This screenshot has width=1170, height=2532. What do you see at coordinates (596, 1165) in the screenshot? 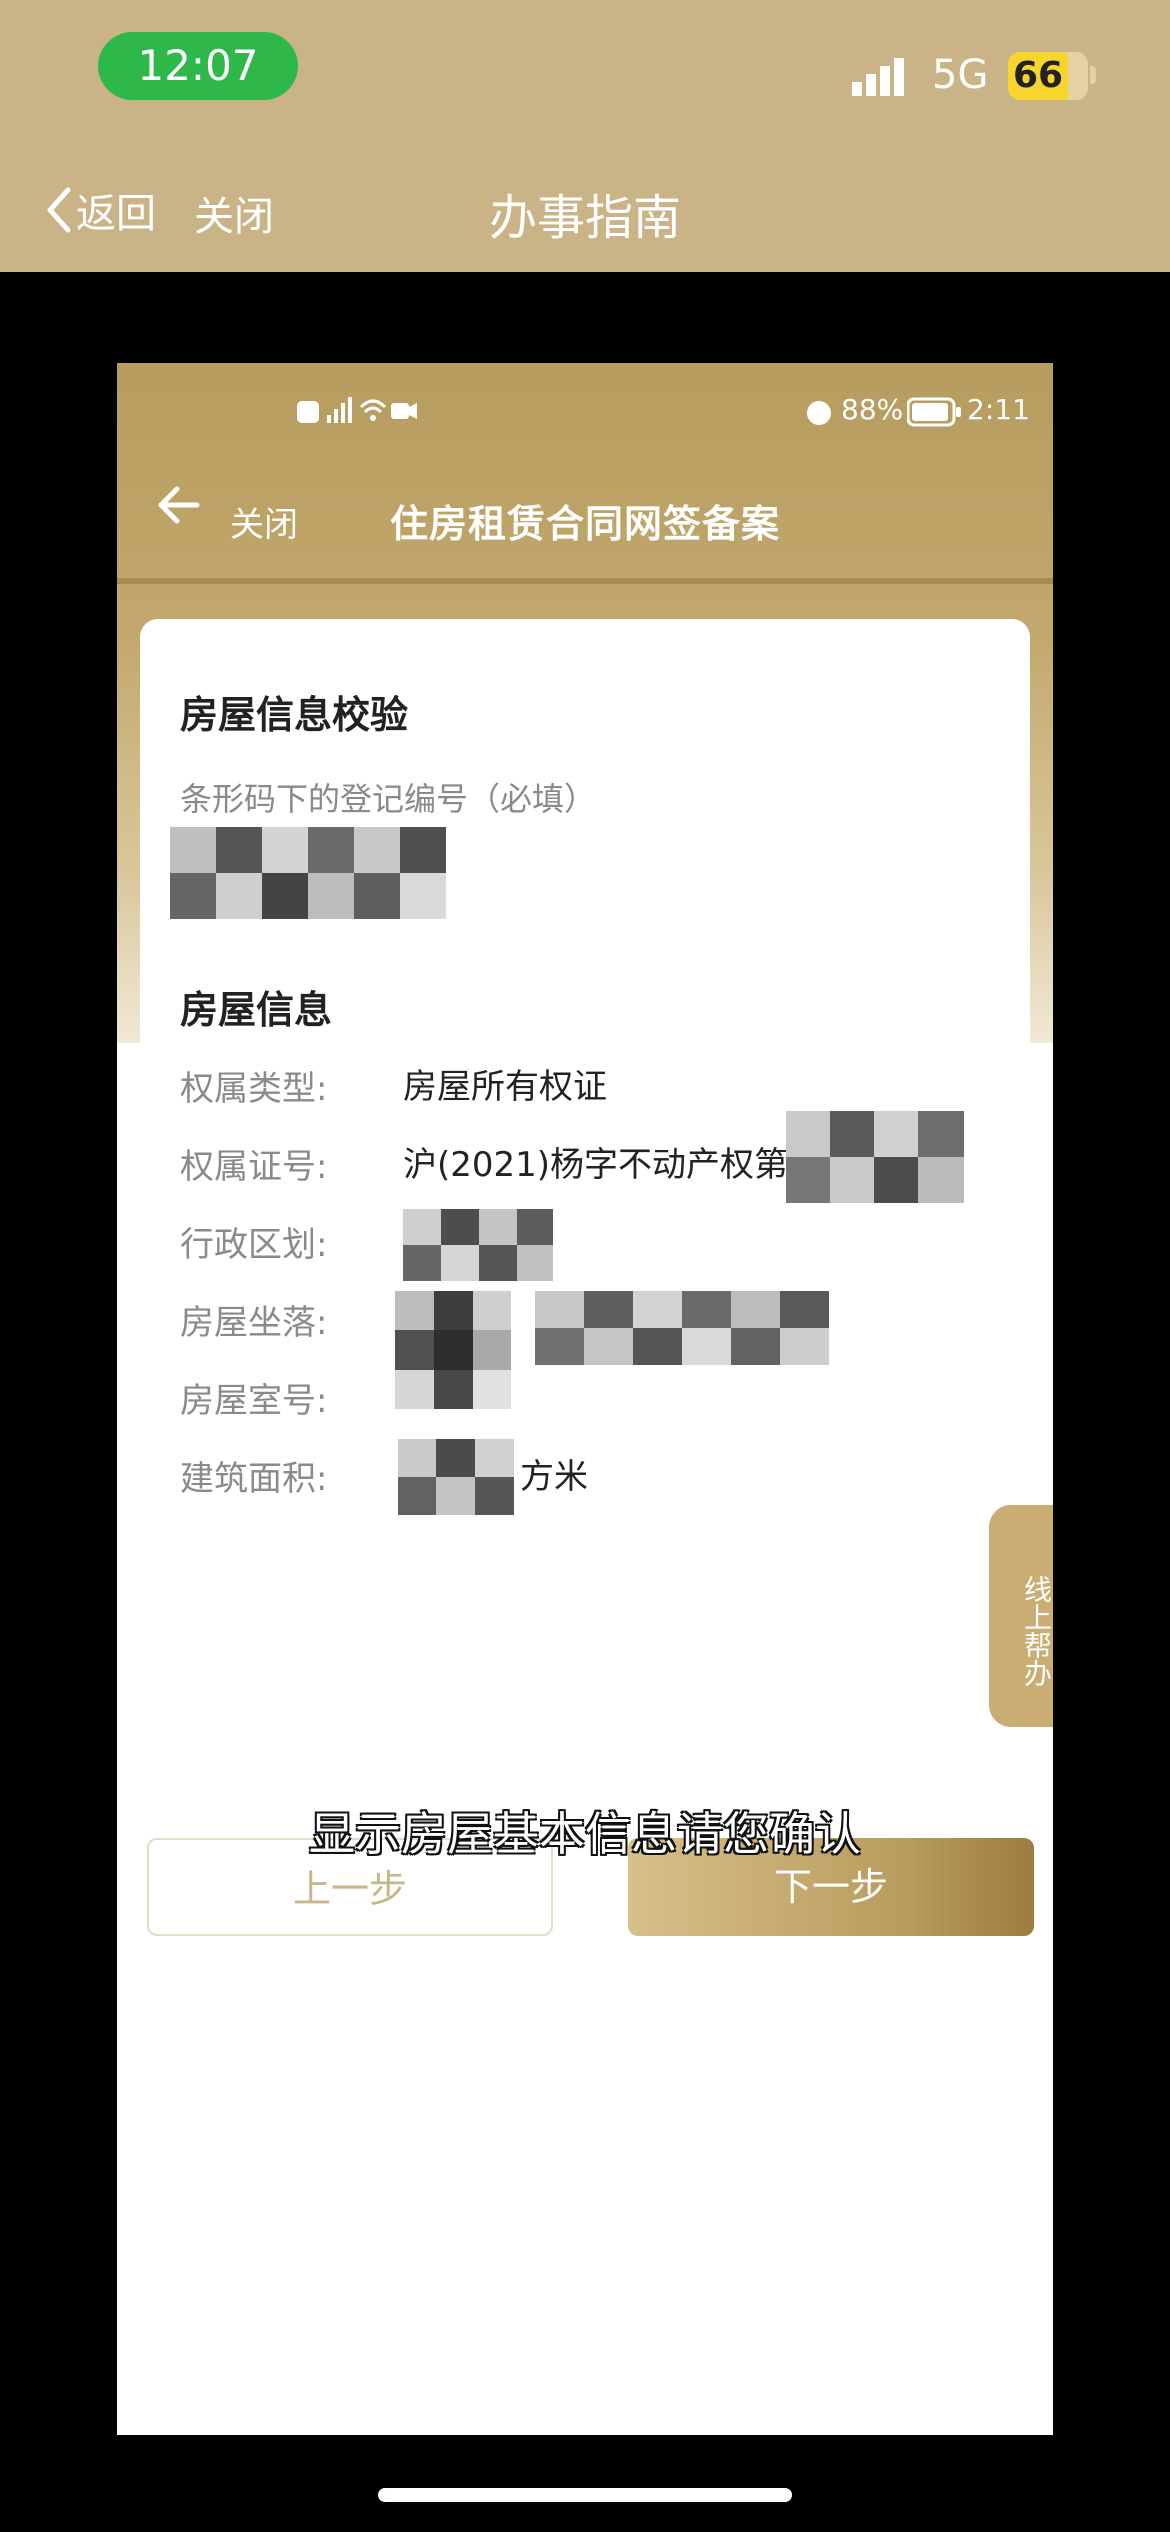
I see `certificate-number-value: 沪(2021)杨字不动产权第` at bounding box center [596, 1165].